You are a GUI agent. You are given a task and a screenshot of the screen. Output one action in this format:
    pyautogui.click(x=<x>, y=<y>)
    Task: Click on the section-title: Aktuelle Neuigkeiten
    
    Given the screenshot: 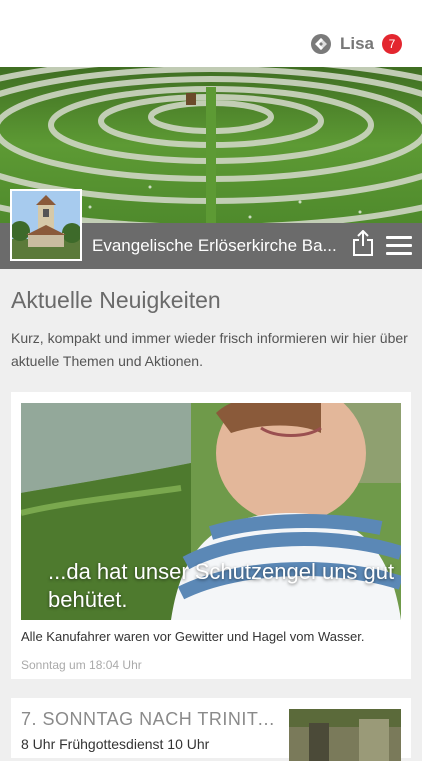 What is the action you would take?
    pyautogui.click(x=116, y=300)
    